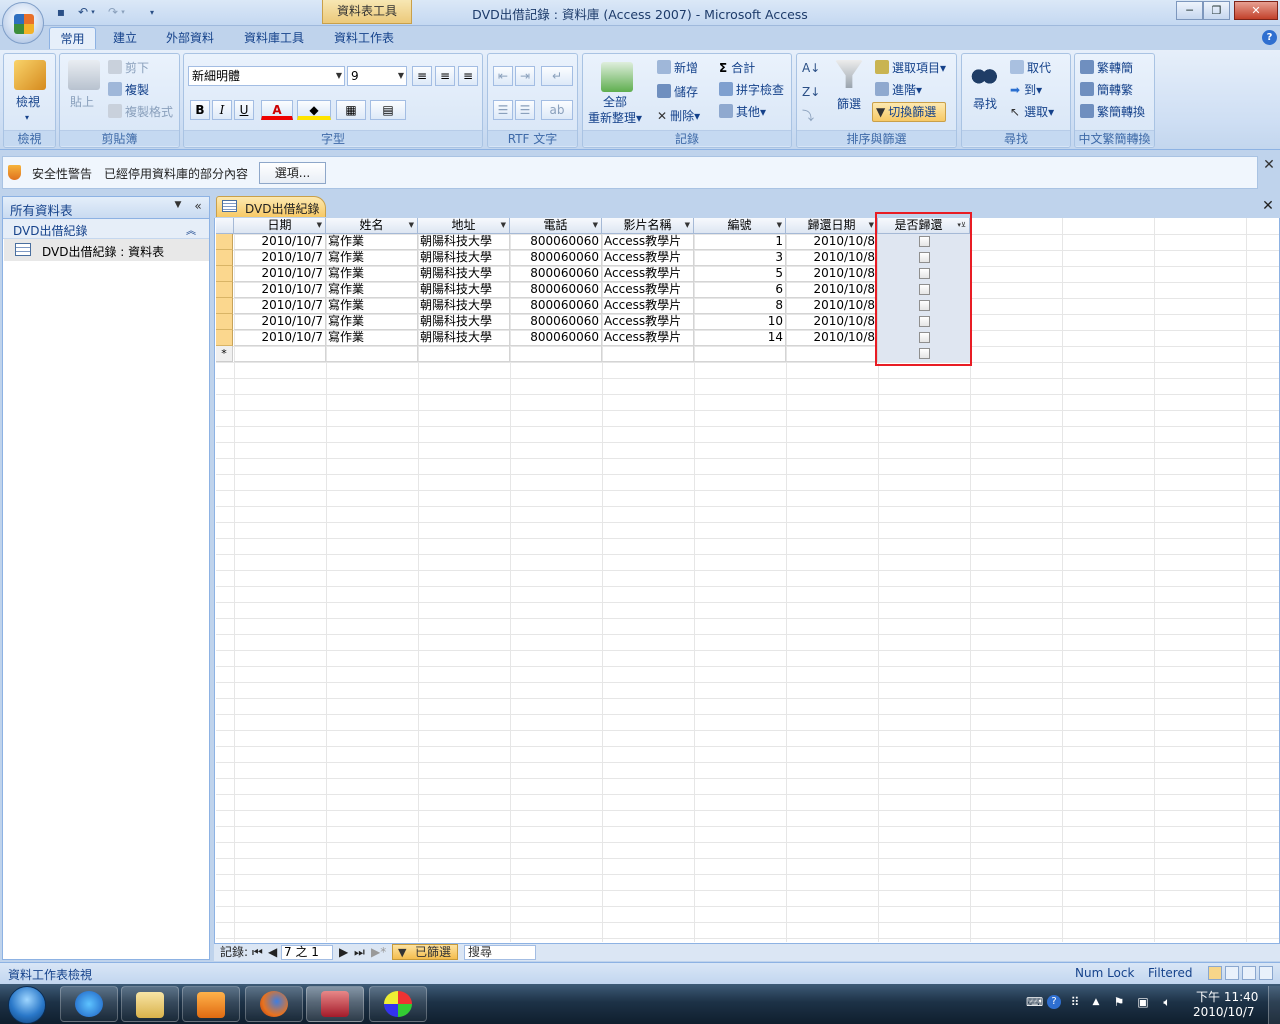 This screenshot has width=1280, height=1024. What do you see at coordinates (909, 112) in the screenshot?
I see `toggle-filter-button: ▼ 切換篩選` at bounding box center [909, 112].